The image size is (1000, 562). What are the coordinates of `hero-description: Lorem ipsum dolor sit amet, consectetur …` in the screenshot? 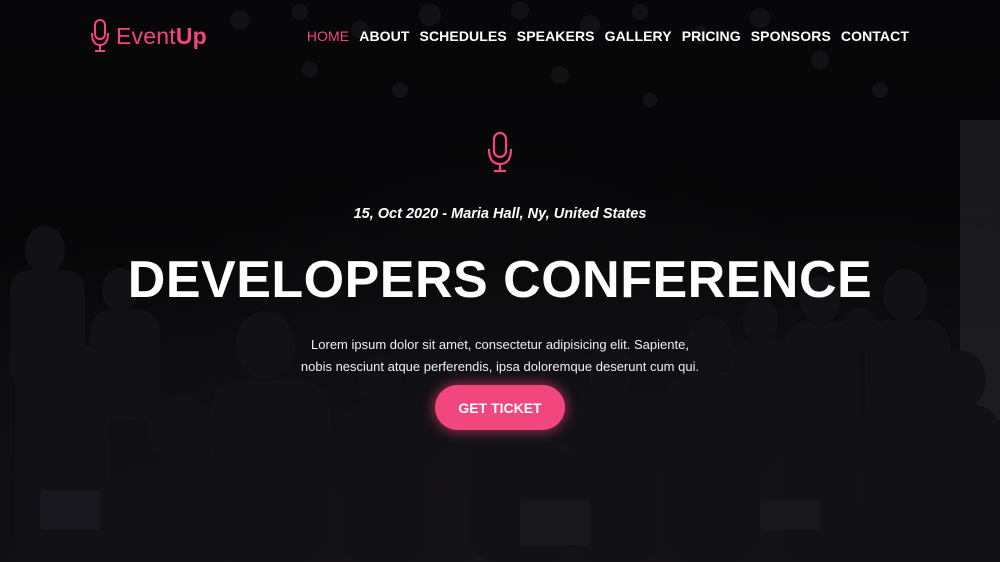 It's located at (500, 355).